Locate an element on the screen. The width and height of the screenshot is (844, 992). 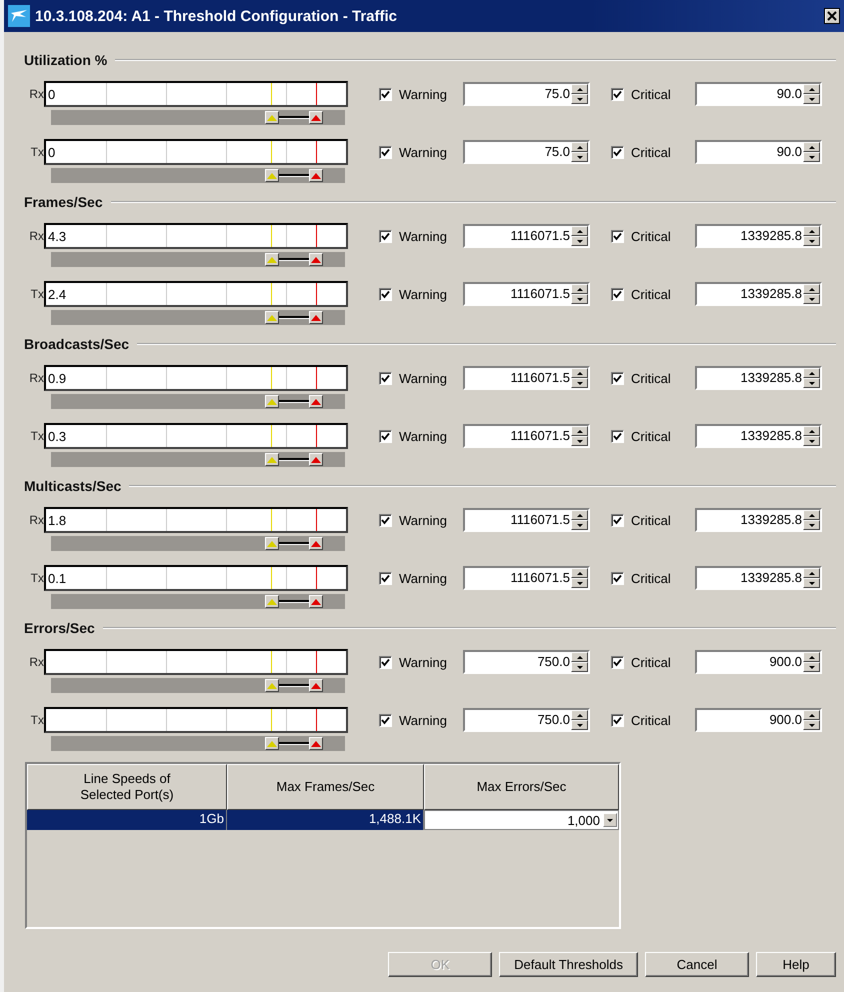
dialog-button: Help is located at coordinates (796, 964).